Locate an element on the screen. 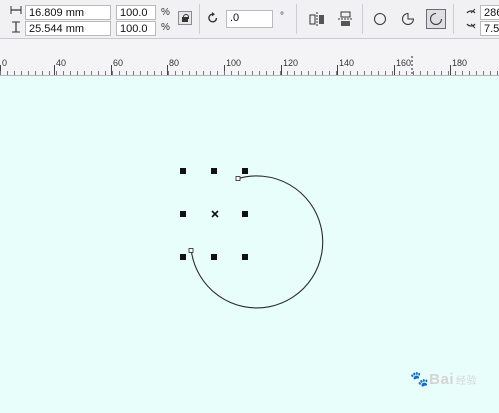 The image size is (499, 413). width-field: 16.809 mm is located at coordinates (68, 12).